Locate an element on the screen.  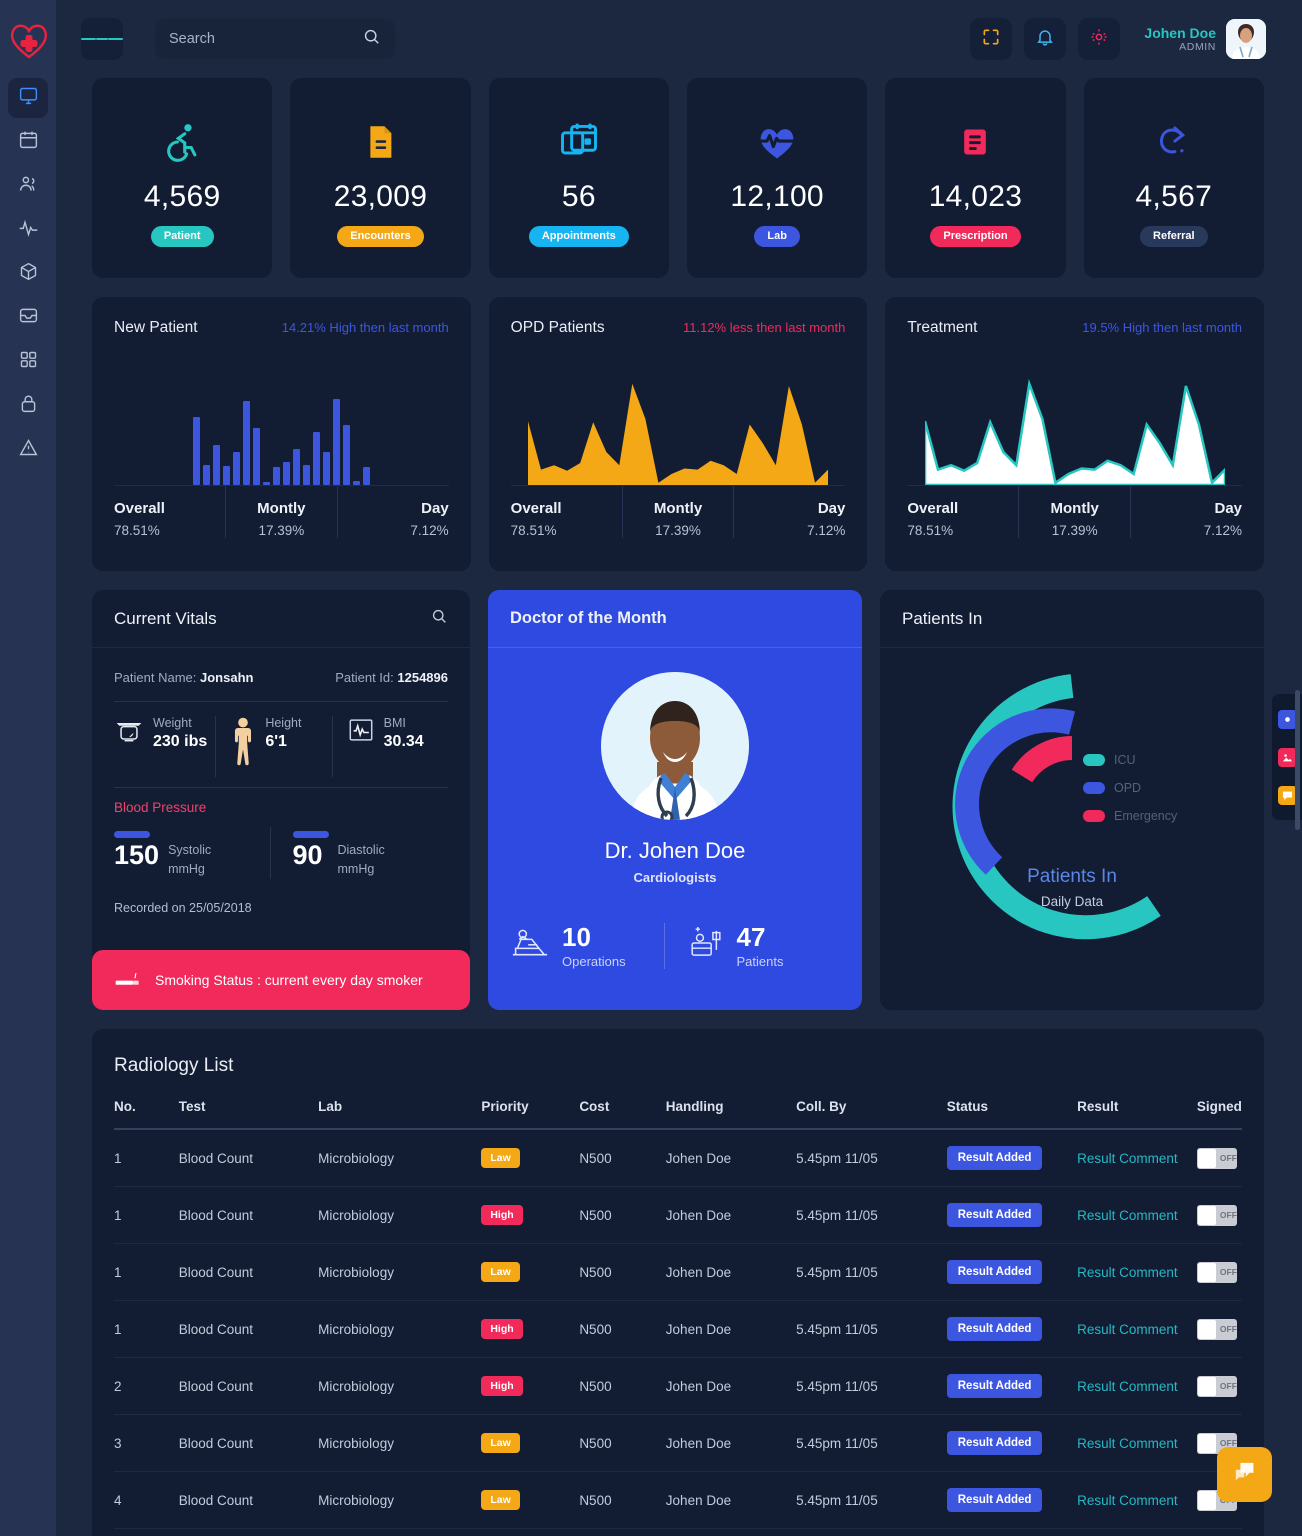
stat-value: 56 is located at coordinates (578, 196).